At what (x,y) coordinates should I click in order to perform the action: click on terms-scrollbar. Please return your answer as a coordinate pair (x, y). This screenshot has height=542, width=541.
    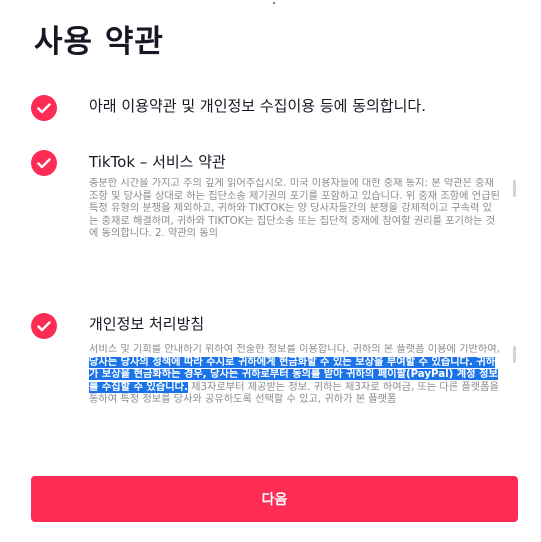
    Looking at the image, I should click on (514, 188).